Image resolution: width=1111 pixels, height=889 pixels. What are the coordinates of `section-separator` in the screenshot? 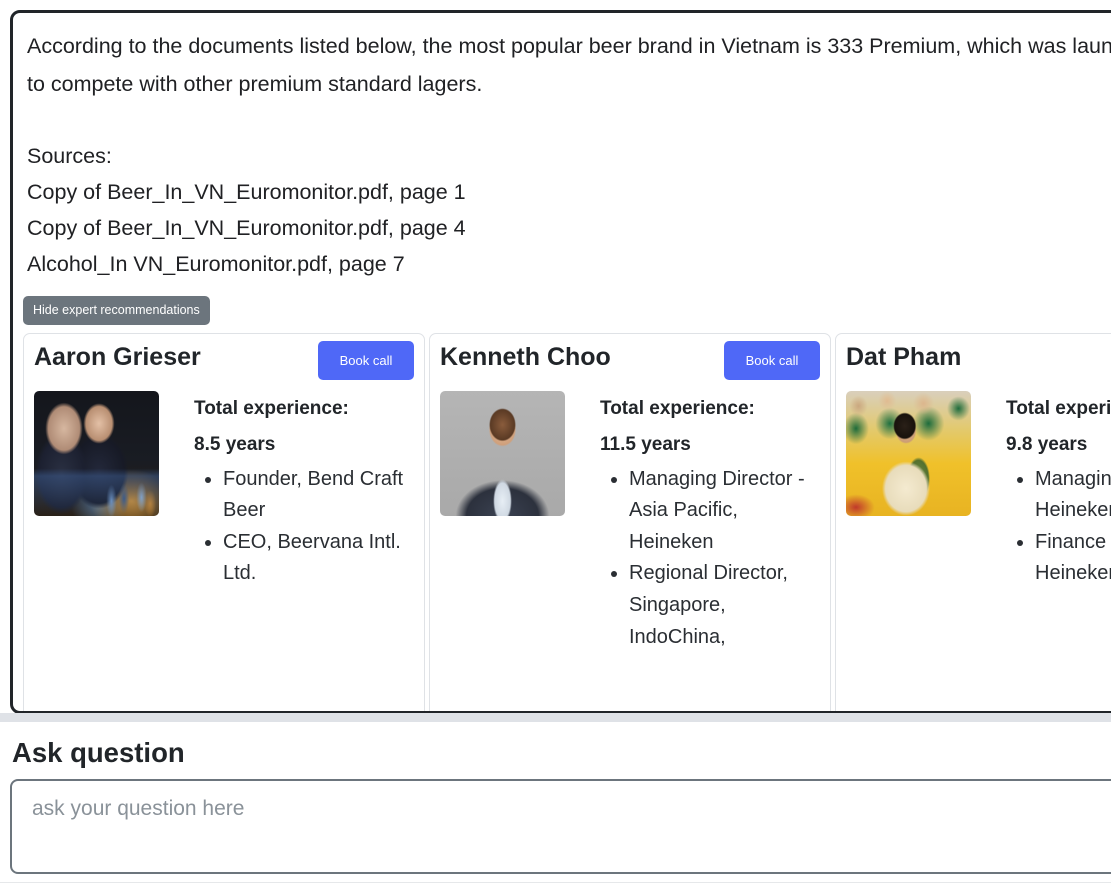 It's located at (555, 717).